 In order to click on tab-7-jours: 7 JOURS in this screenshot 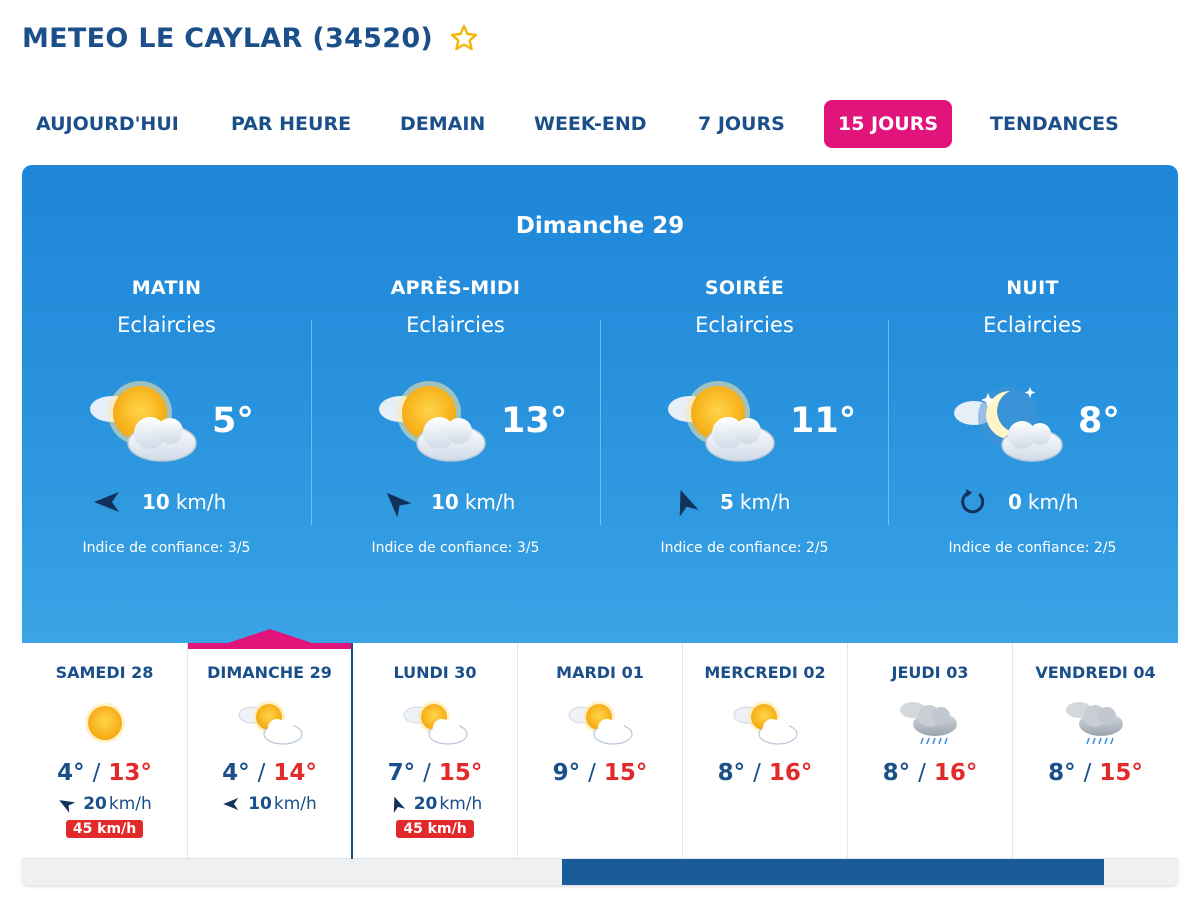, I will do `click(741, 124)`.